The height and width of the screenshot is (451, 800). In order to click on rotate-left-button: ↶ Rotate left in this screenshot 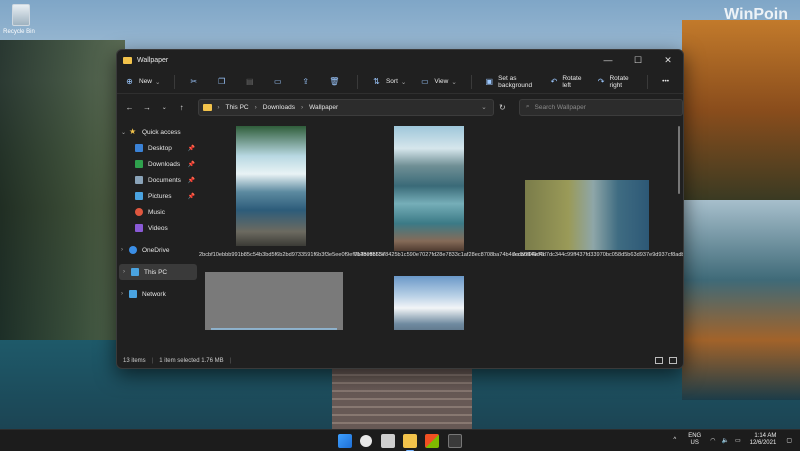, I will do `click(567, 82)`.